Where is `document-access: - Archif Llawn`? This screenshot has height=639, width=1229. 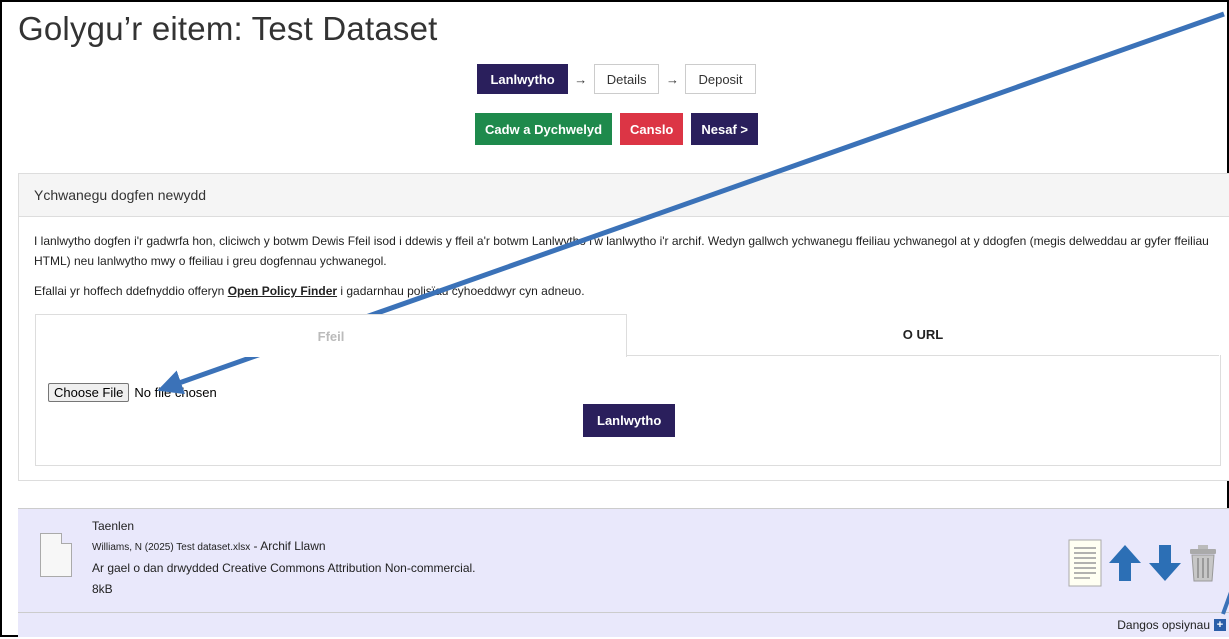
document-access: - Archif Llawn is located at coordinates (288, 546).